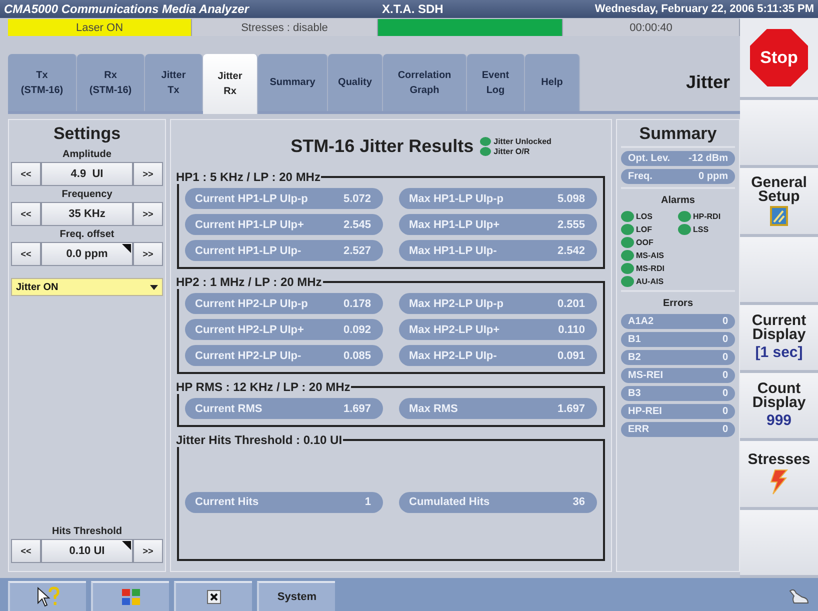 This screenshot has height=611, width=818. I want to click on section-title: Alarms, so click(678, 201).